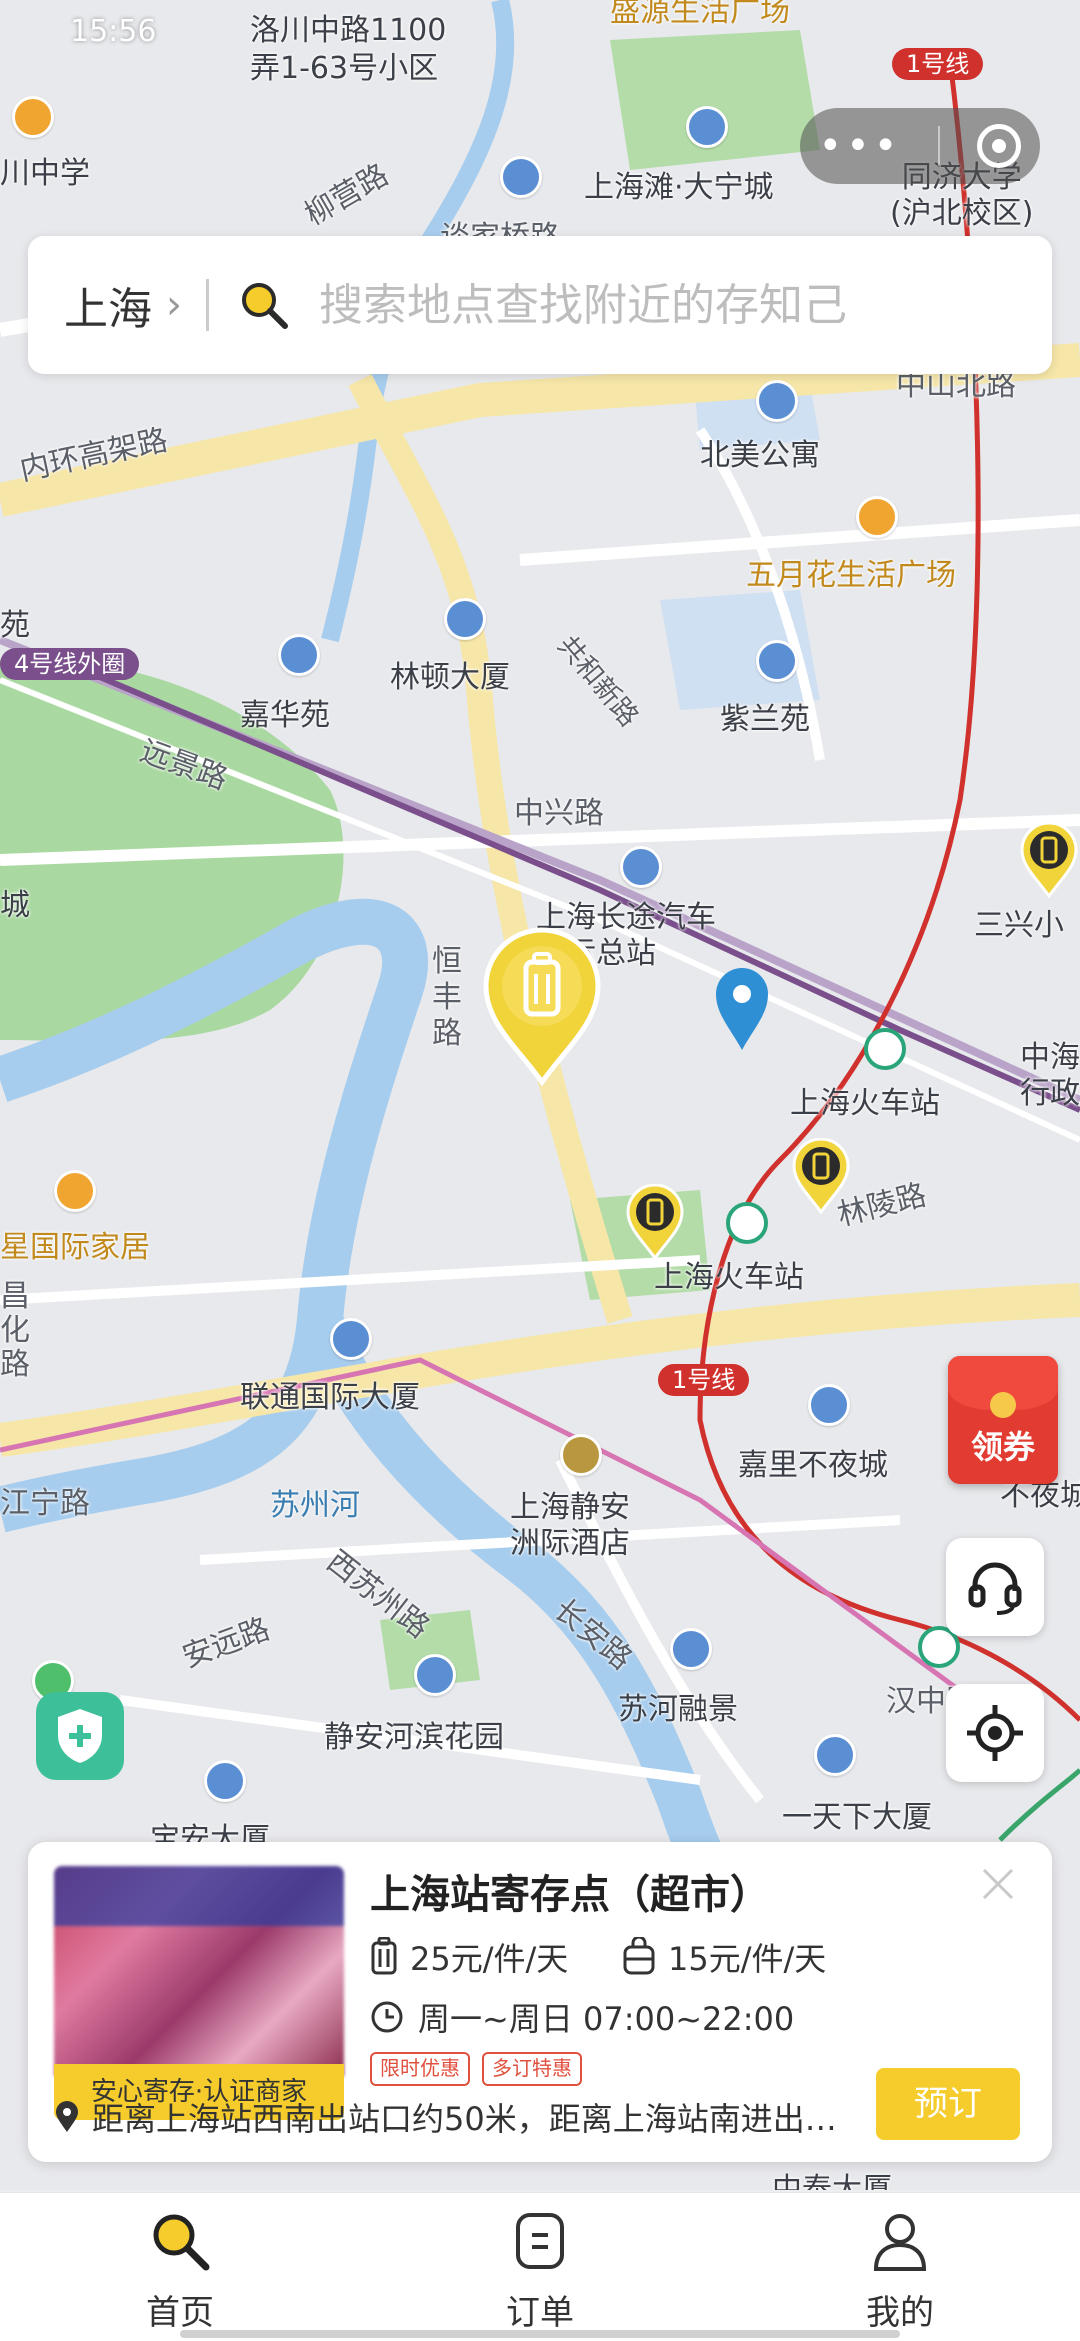 The image size is (1080, 2341). What do you see at coordinates (829, 1405) in the screenshot?
I see `jiali-poi-icon` at bounding box center [829, 1405].